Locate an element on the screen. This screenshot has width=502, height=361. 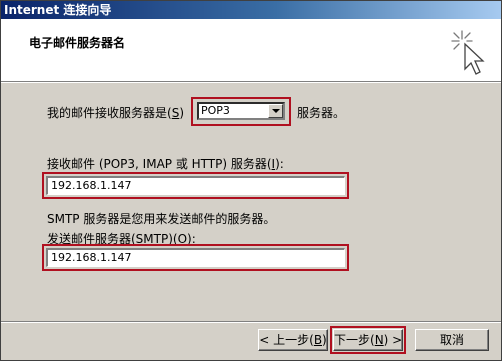
title-bar: Internet 连接向导 is located at coordinates (251, 10).